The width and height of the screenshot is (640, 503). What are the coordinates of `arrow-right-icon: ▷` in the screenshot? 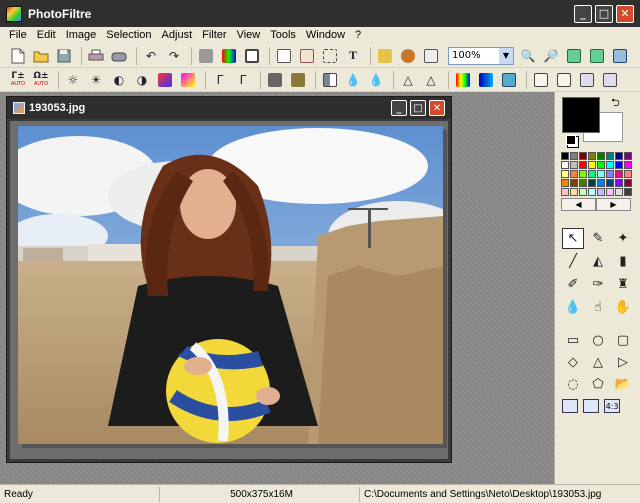 It's located at (623, 362).